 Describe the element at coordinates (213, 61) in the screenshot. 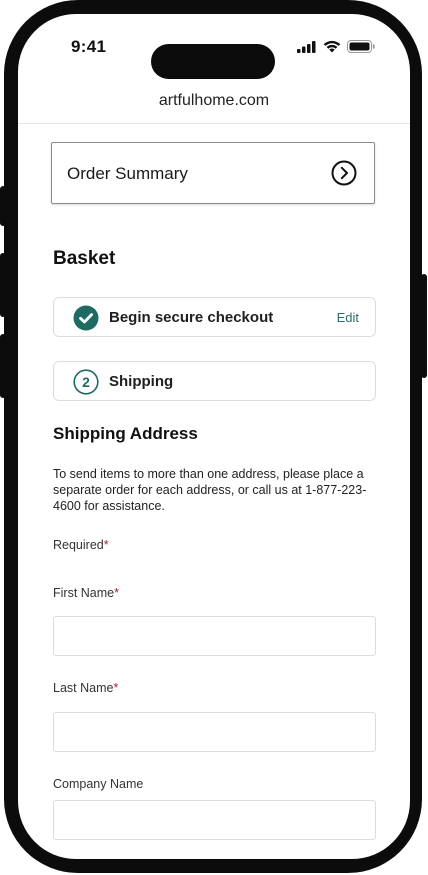

I see `dynamic-island` at that location.